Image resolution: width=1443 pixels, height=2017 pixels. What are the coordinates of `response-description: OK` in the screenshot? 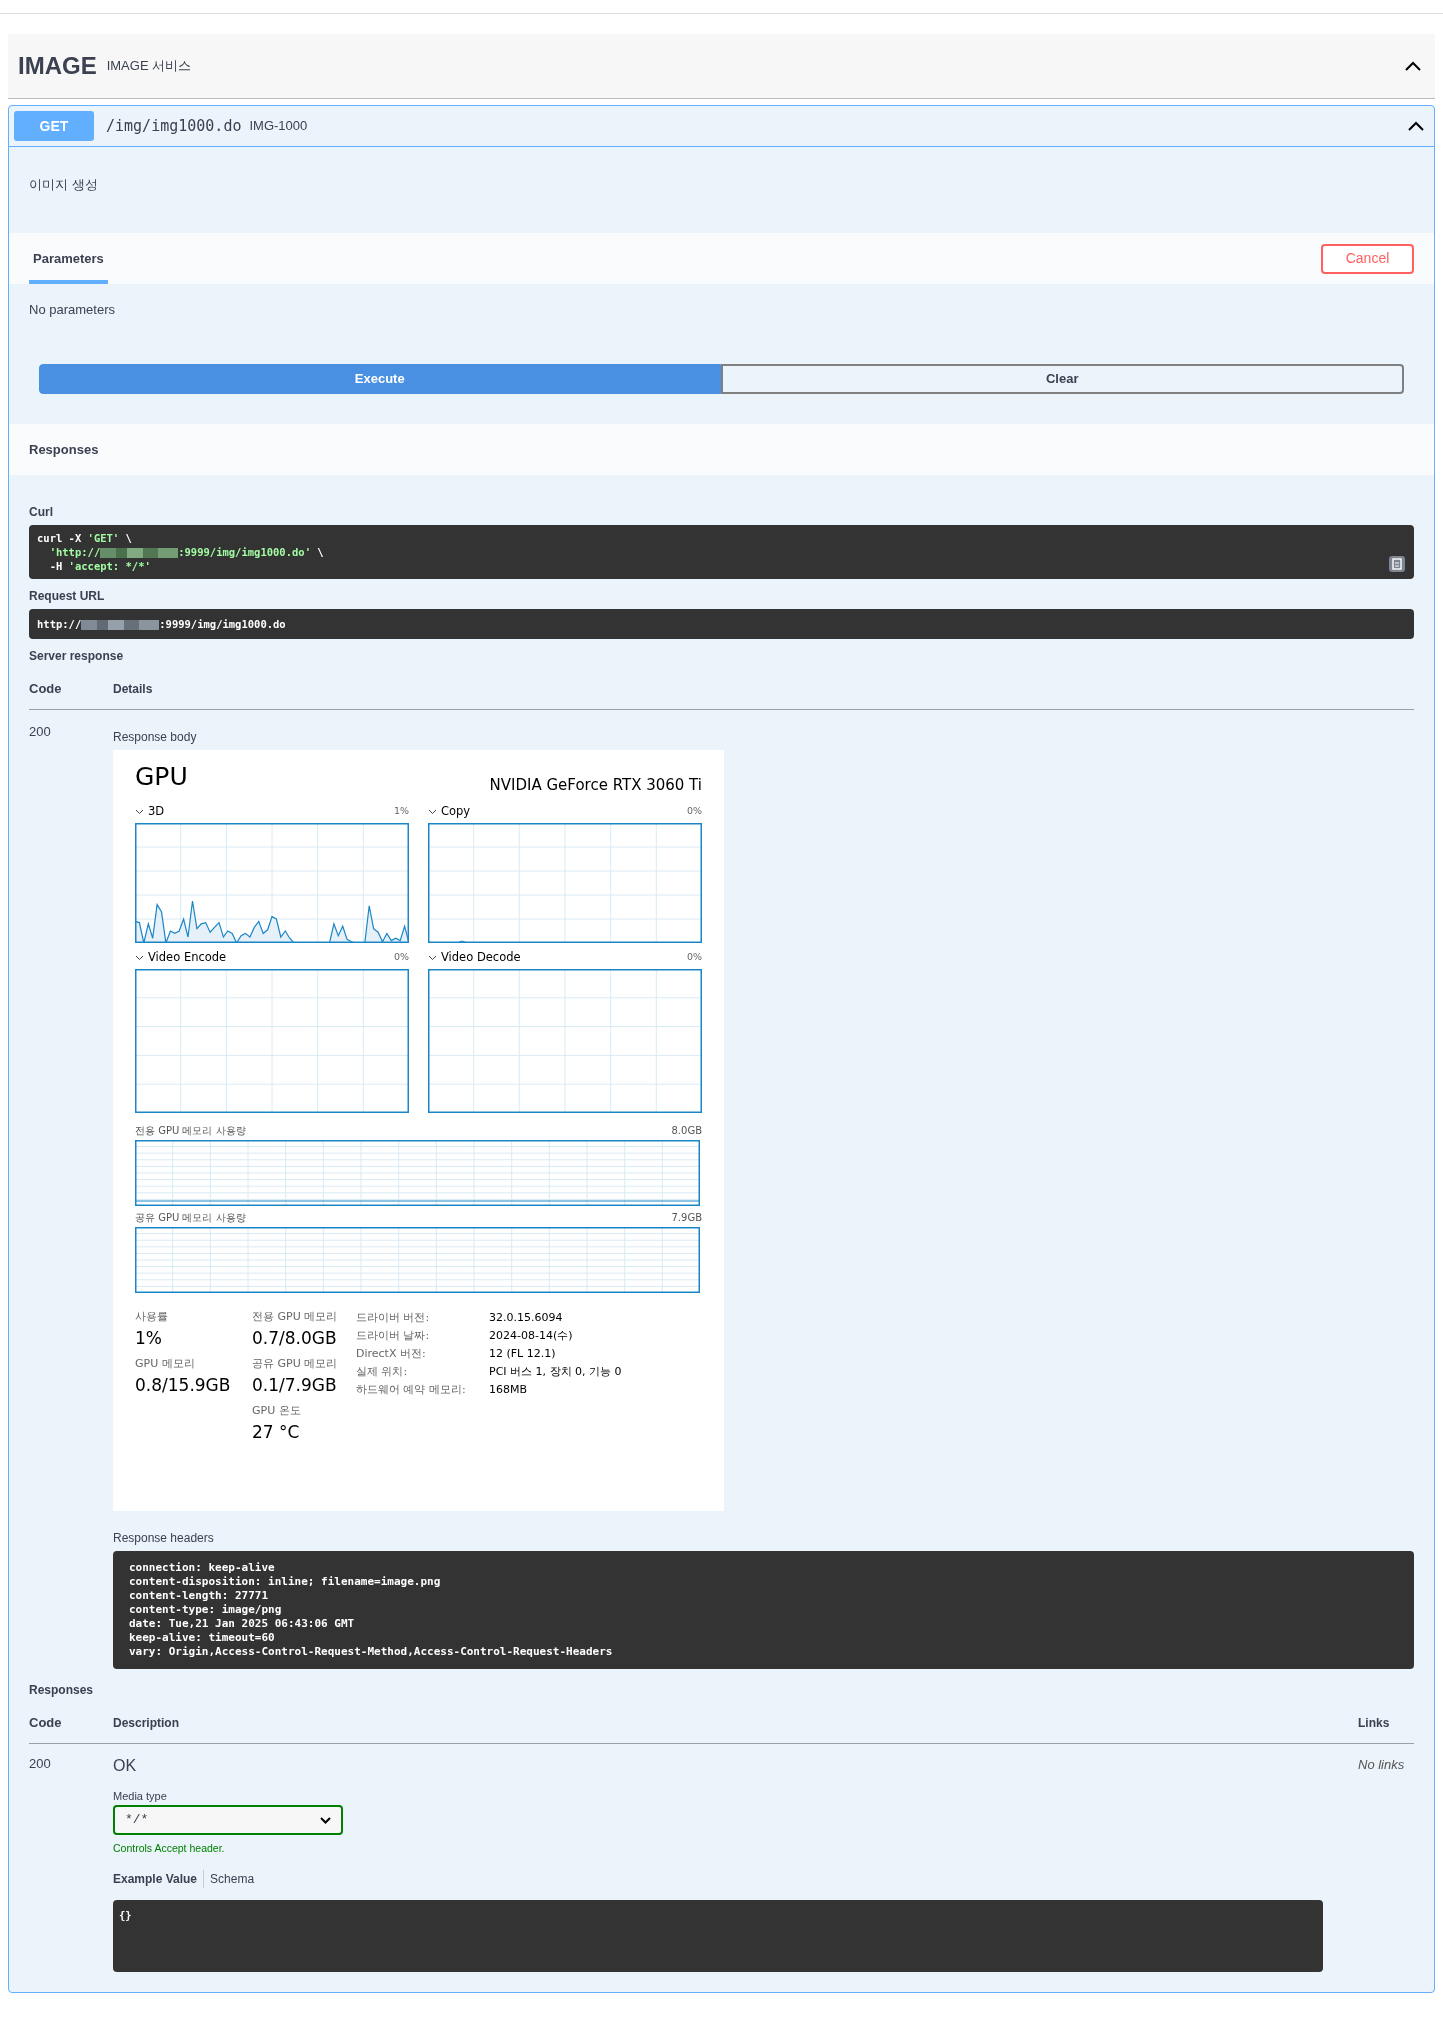 It's located at (125, 1766).